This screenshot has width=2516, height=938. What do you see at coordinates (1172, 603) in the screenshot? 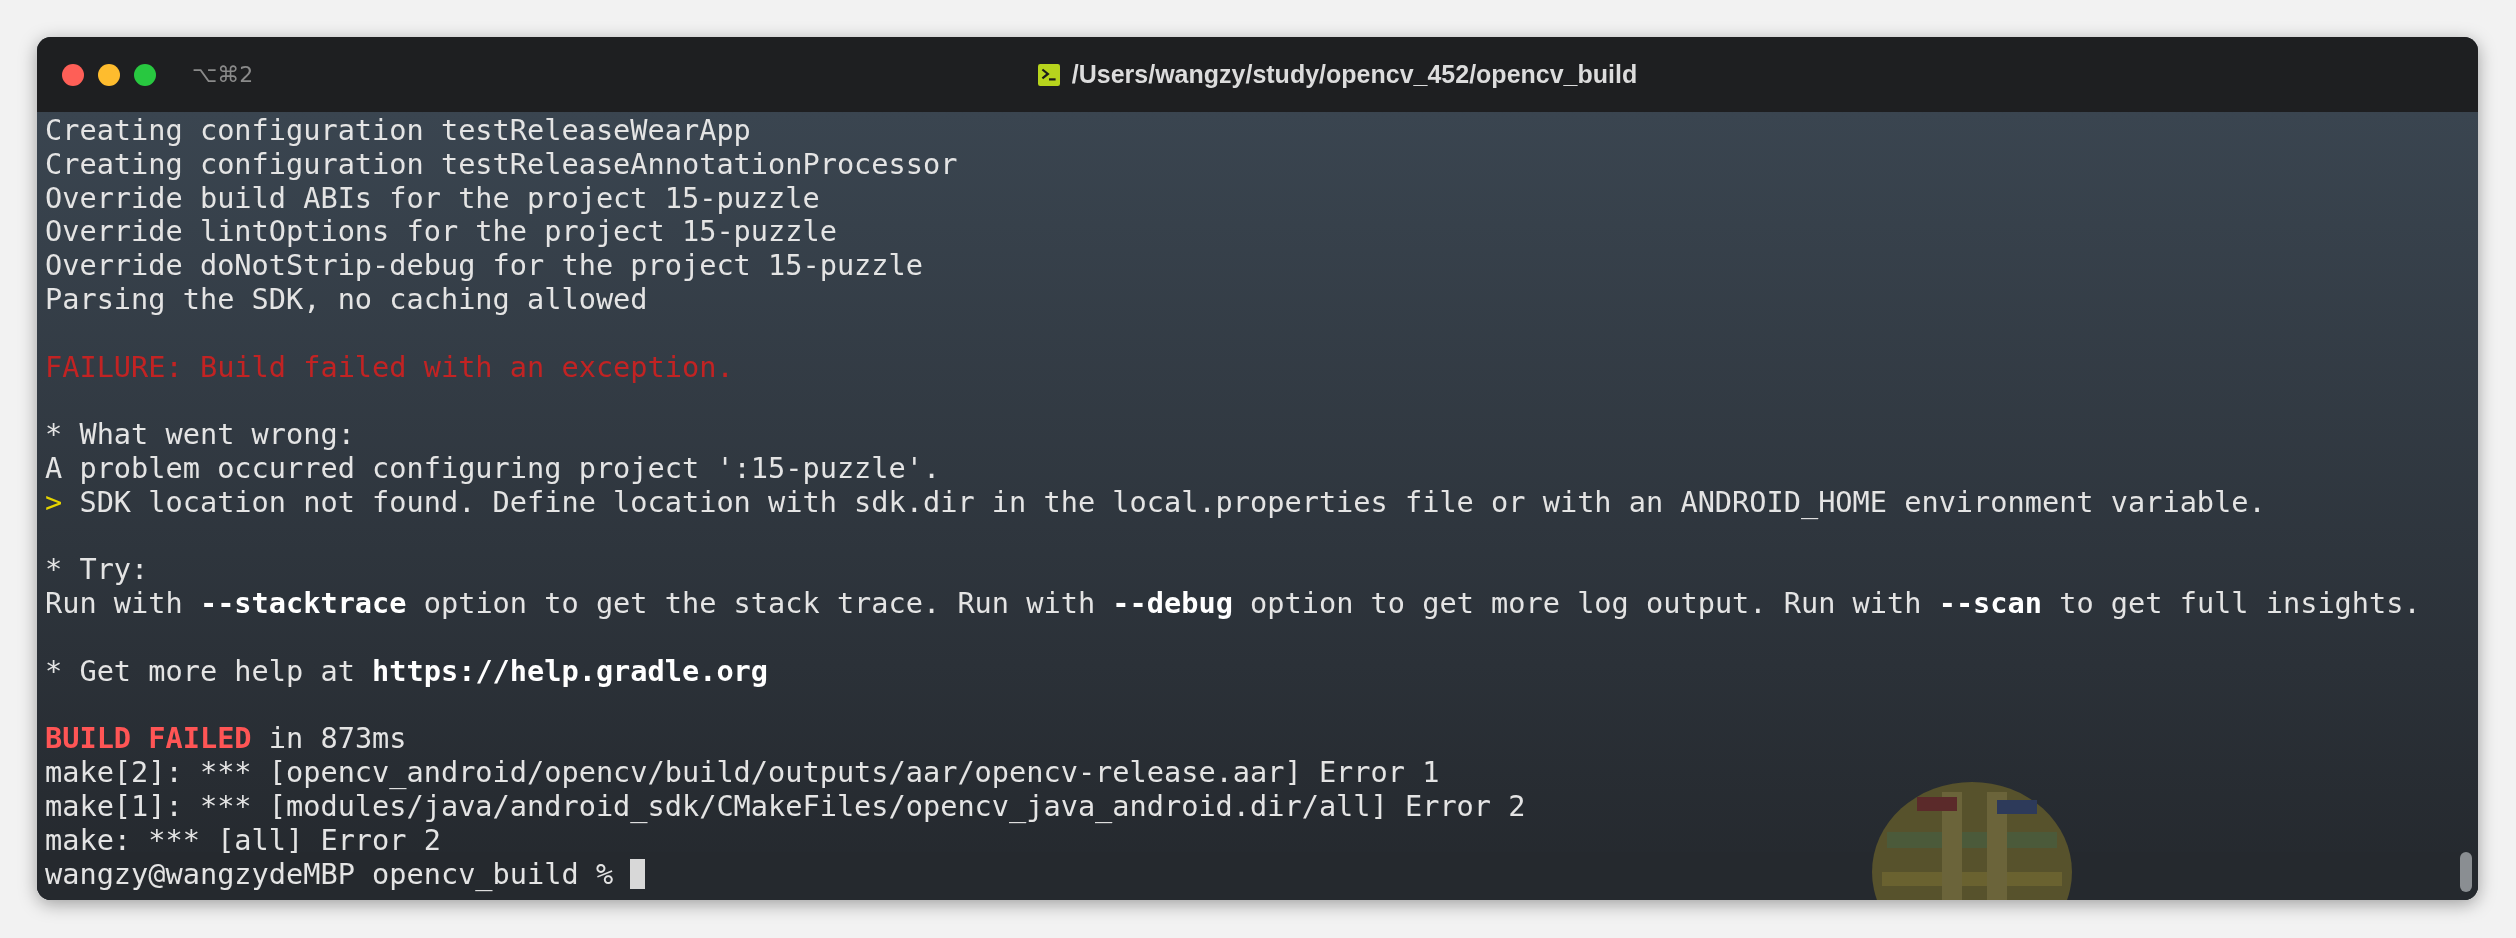
I see `output-text: --debug` at bounding box center [1172, 603].